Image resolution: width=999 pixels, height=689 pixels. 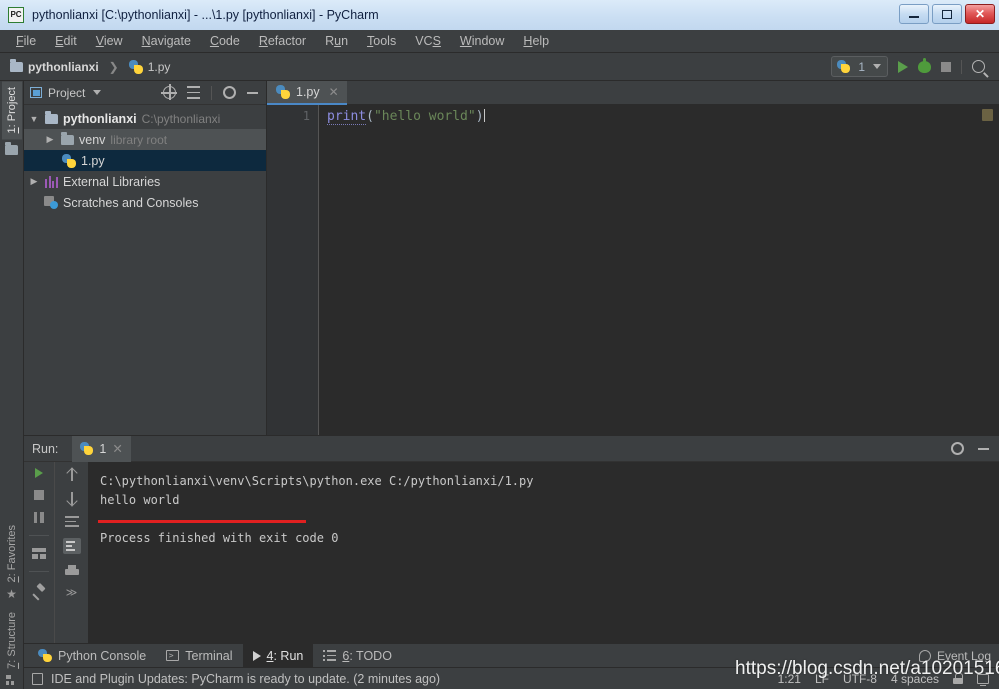 I want to click on run-button, so click(x=903, y=66).